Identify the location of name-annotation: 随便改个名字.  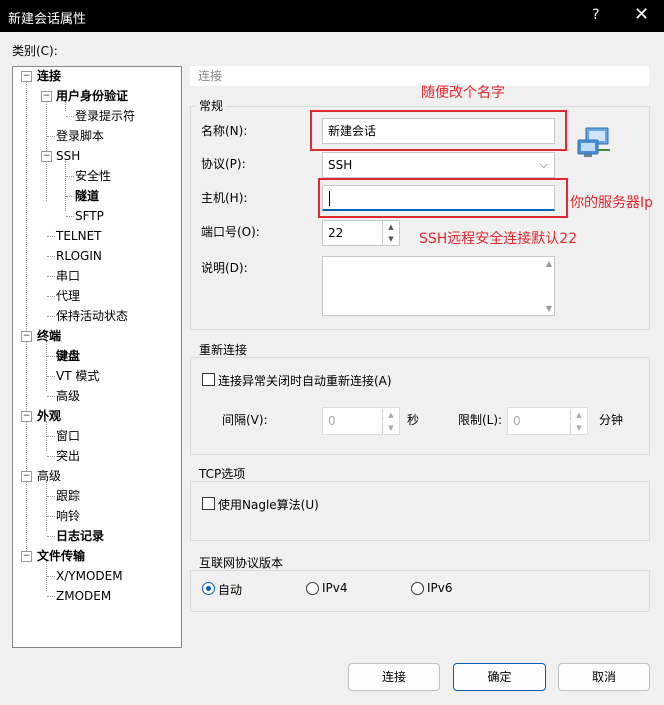
(463, 93).